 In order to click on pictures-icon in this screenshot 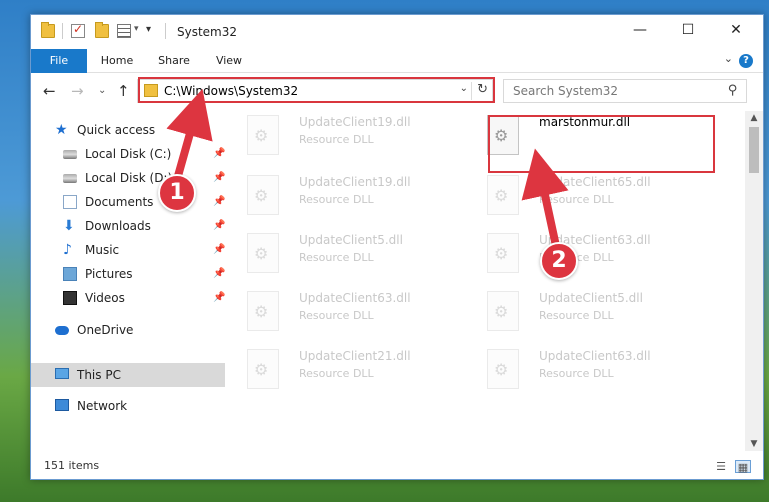, I will do `click(70, 274)`.